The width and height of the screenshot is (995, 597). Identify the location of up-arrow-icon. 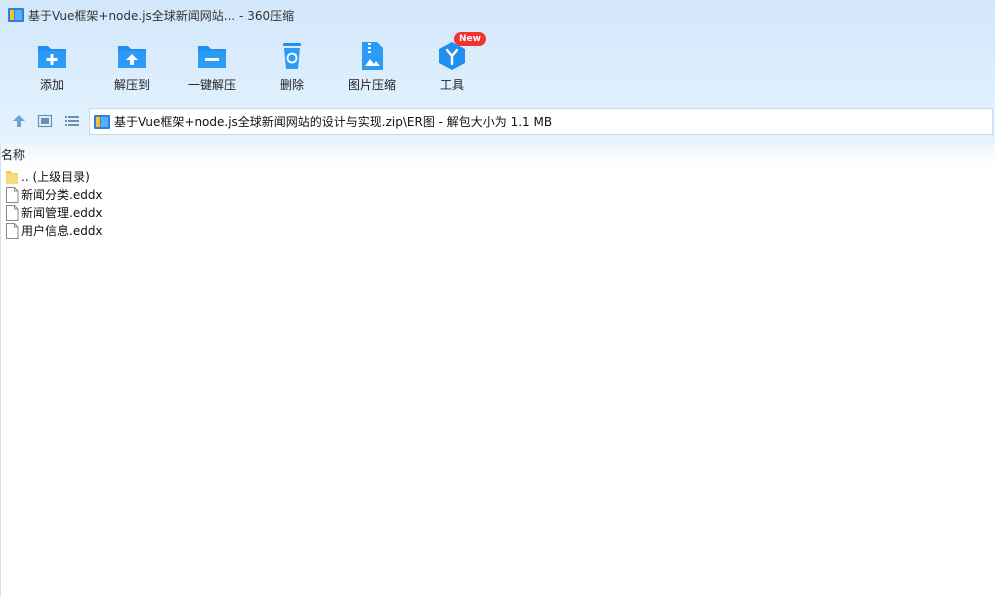
(19, 121).